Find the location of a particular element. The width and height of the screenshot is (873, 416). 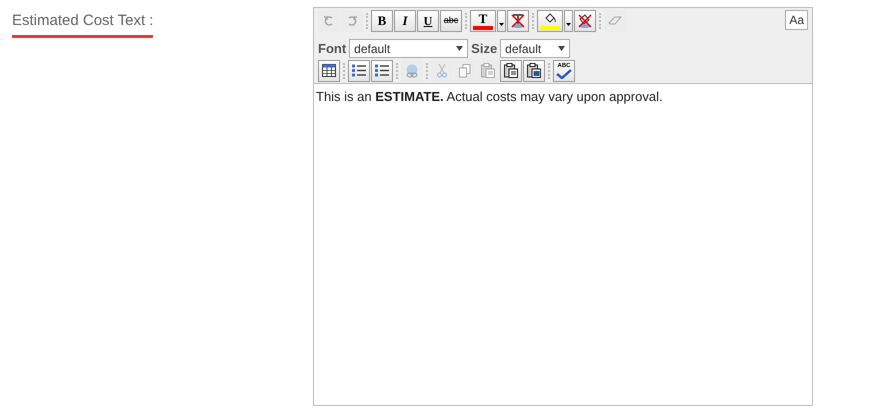

remove-text-color-button is located at coordinates (518, 21).